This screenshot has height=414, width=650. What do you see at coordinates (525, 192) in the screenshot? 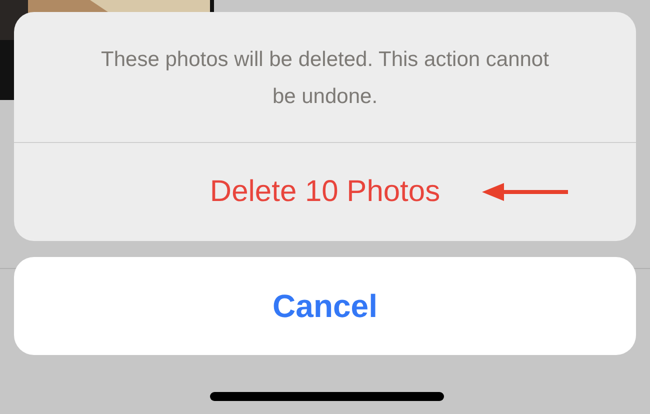
I see `arrow-icon` at bounding box center [525, 192].